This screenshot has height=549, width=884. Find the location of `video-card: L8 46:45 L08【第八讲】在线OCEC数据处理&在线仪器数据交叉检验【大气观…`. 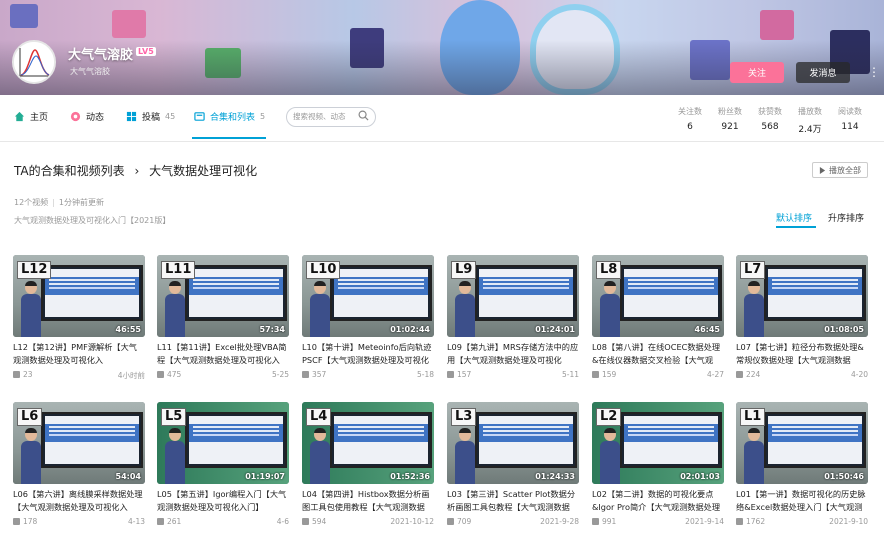

video-card: L8 46:45 L08【第八讲】在线OCEC数据处理&在线仪器数据交叉检验【大气观… is located at coordinates (658, 325).